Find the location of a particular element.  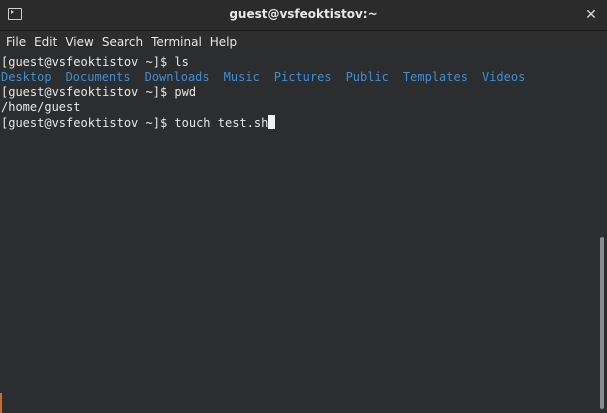

dir-templates: Templates is located at coordinates (435, 77).